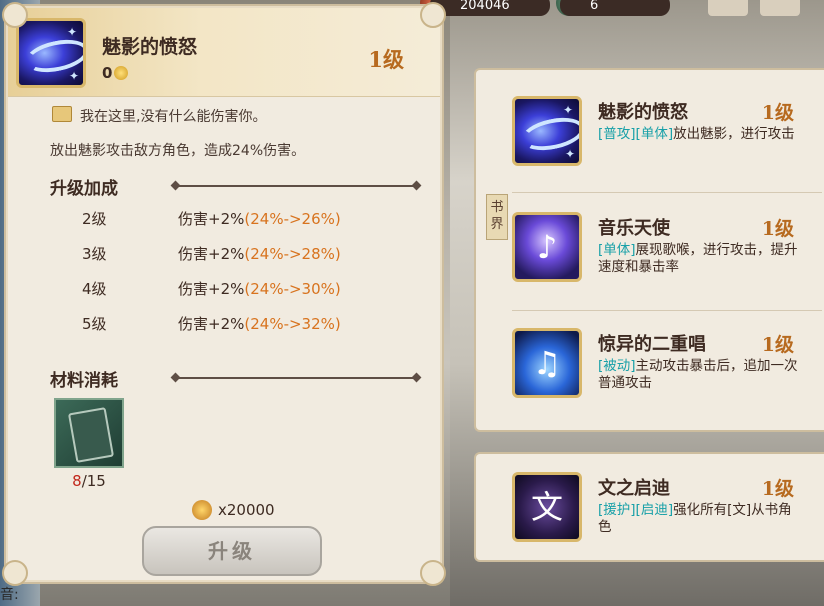 The image size is (824, 606). Describe the element at coordinates (617, 366) in the screenshot. I see `skill-tag: [被动]` at that location.